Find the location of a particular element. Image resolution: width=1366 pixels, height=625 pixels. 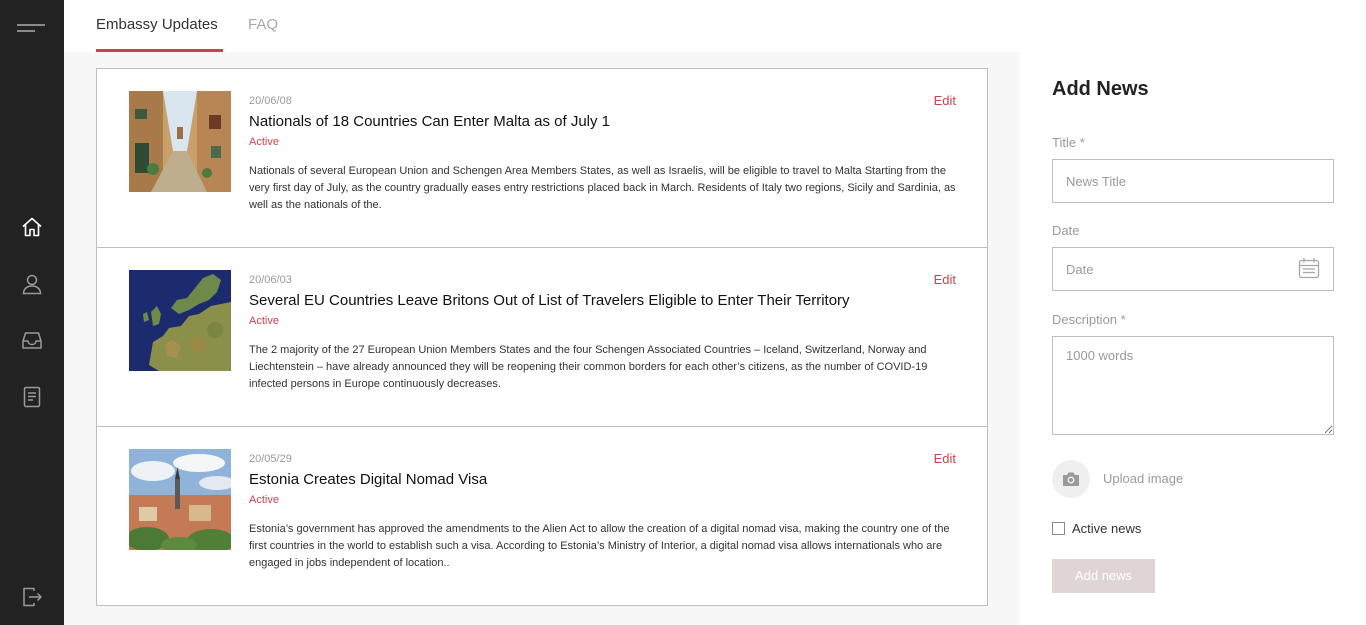

date-input is located at coordinates (1193, 269).